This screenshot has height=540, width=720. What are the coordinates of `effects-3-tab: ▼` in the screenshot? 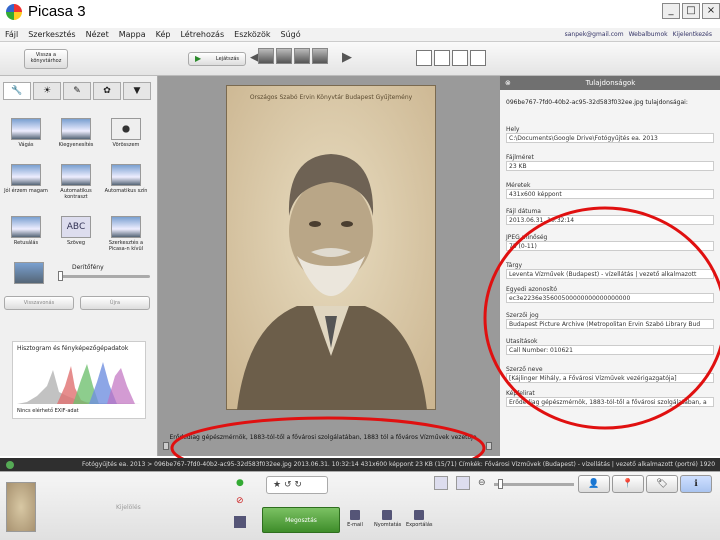 It's located at (137, 91).